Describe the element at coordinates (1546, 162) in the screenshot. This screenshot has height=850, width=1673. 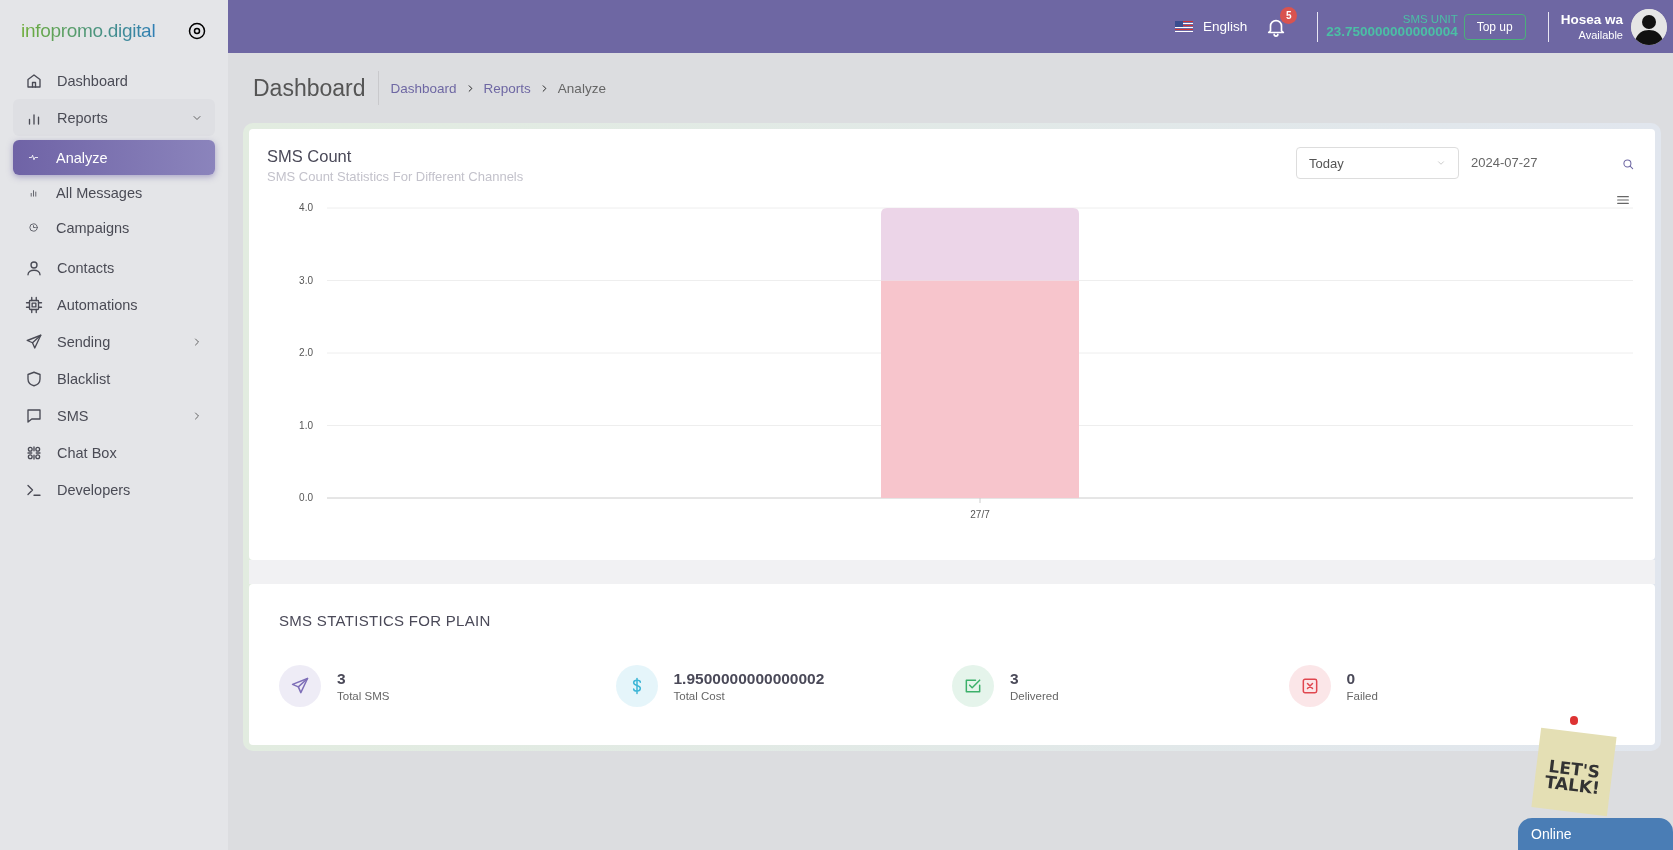
I see `date-field: 2024-07-27` at that location.